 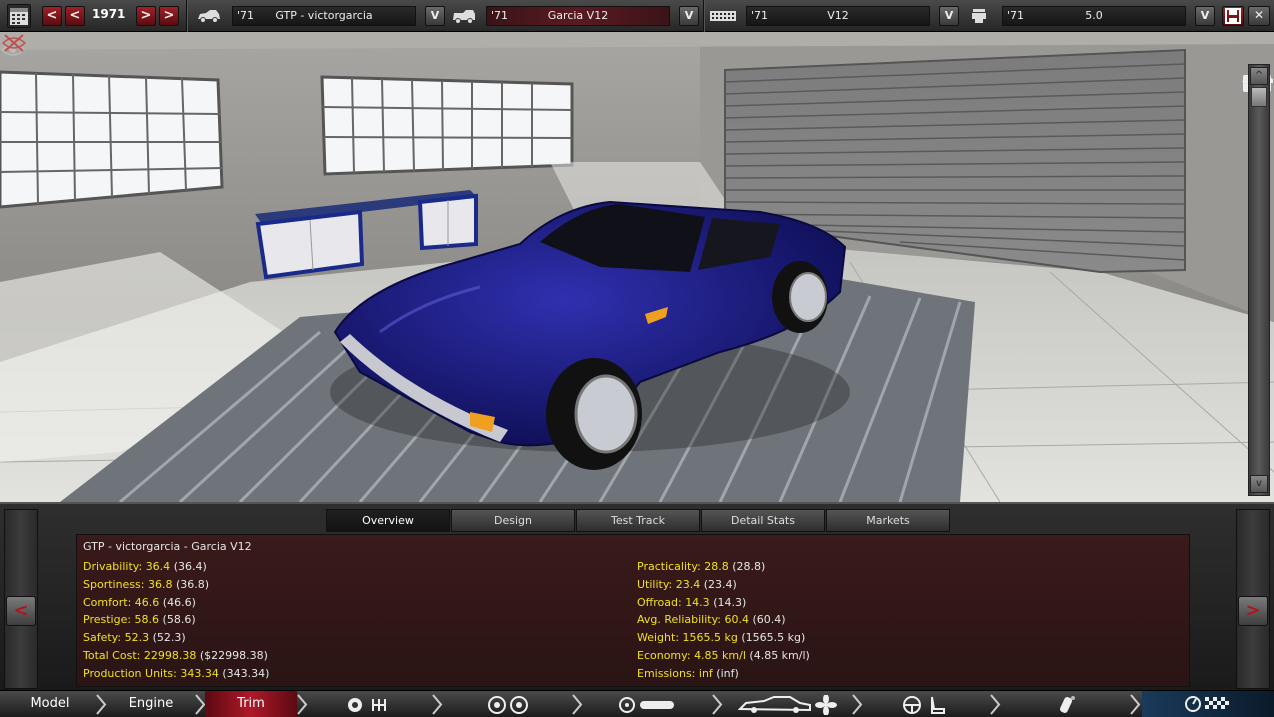 What do you see at coordinates (1094, 16) in the screenshot?
I see `engine-variant-select: '71 5.0` at bounding box center [1094, 16].